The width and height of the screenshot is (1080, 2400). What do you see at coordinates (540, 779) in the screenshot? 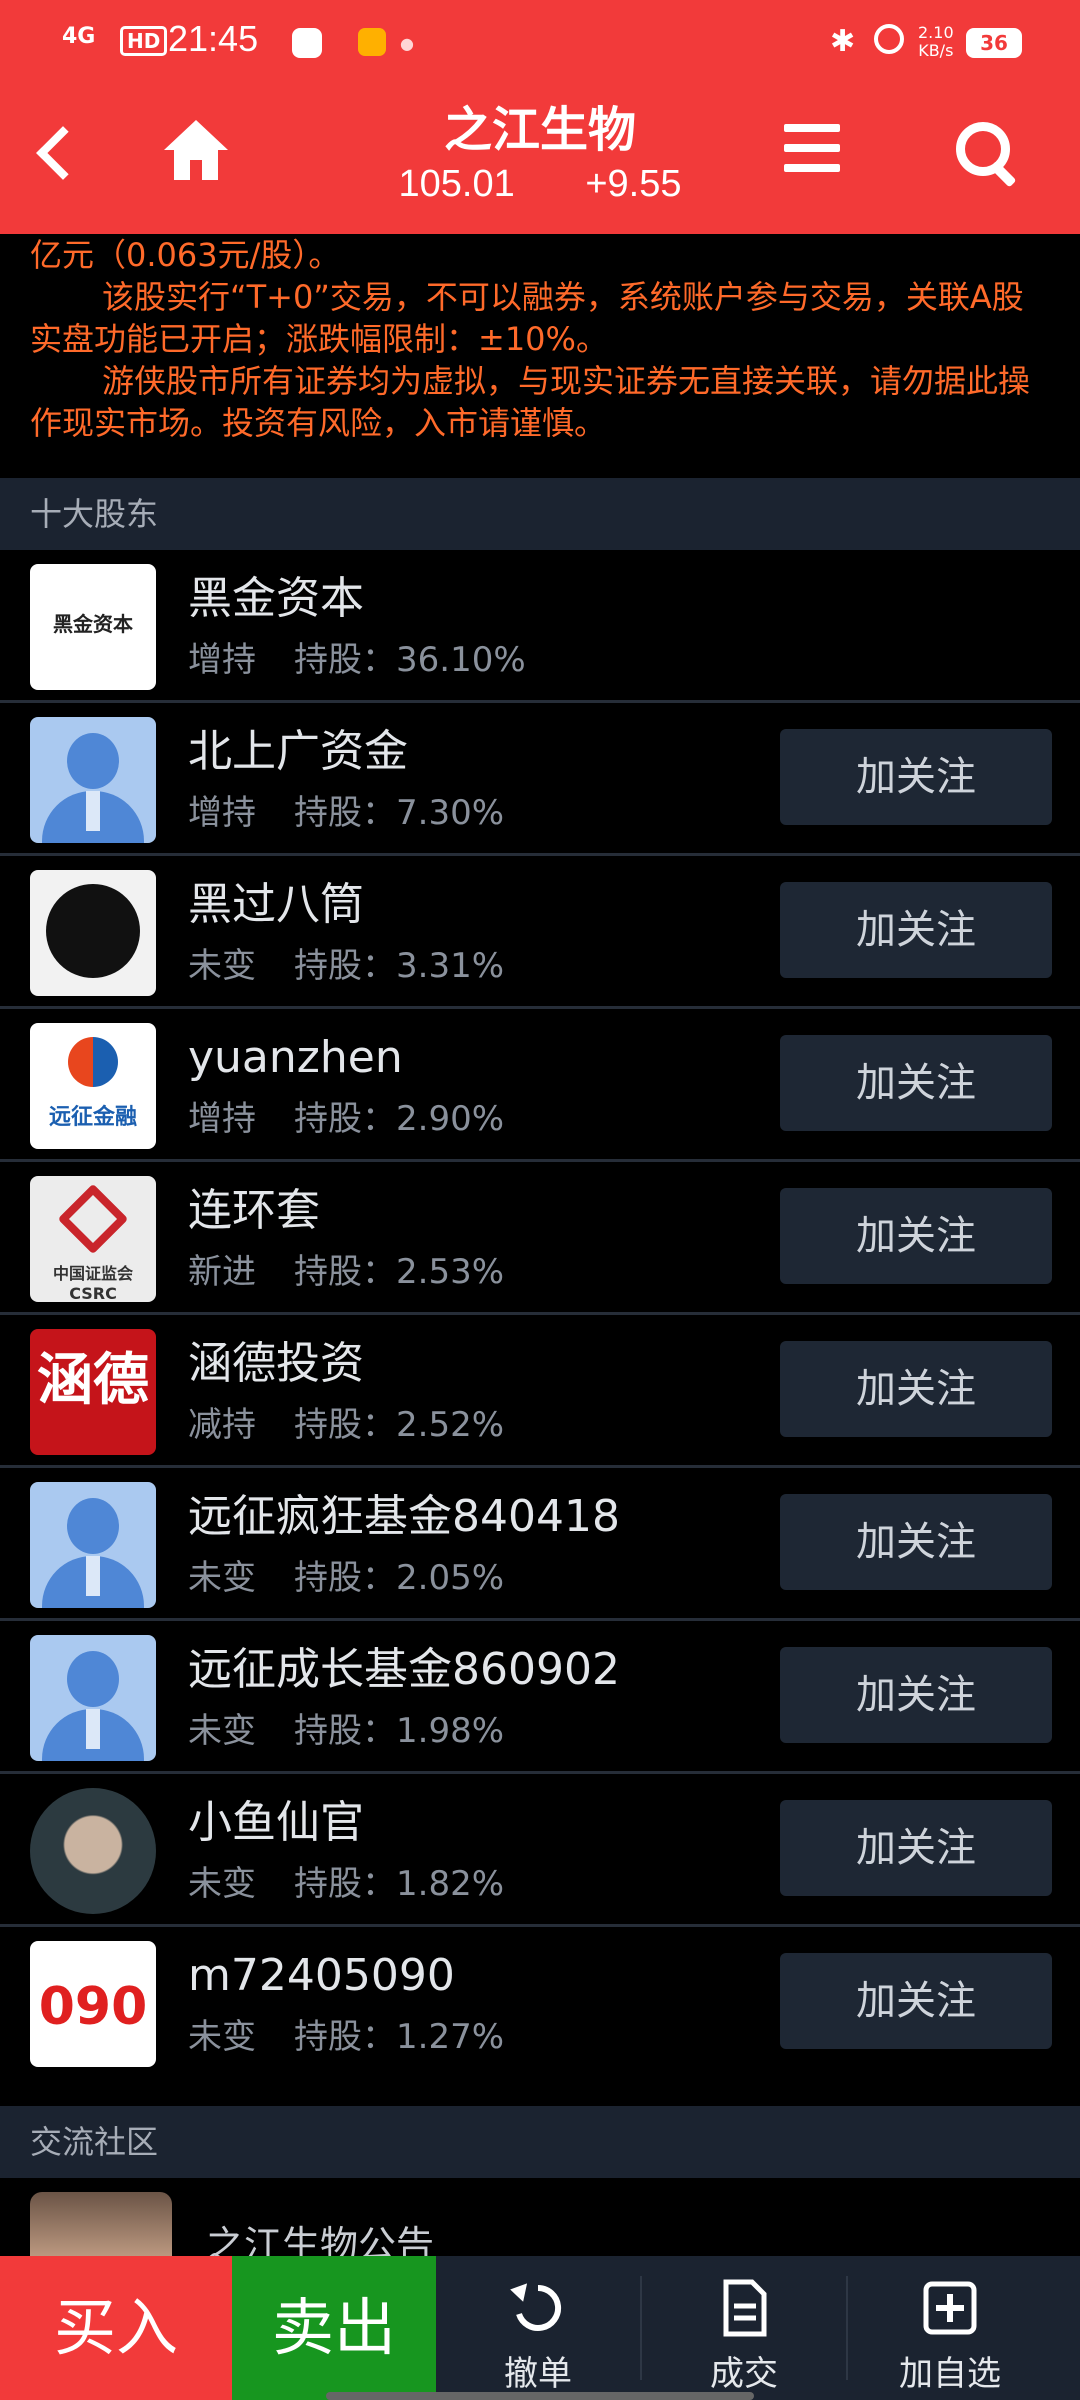
I see `shareholder-row: 北上广资金 增持 持股：7.30% 加关注` at bounding box center [540, 779].